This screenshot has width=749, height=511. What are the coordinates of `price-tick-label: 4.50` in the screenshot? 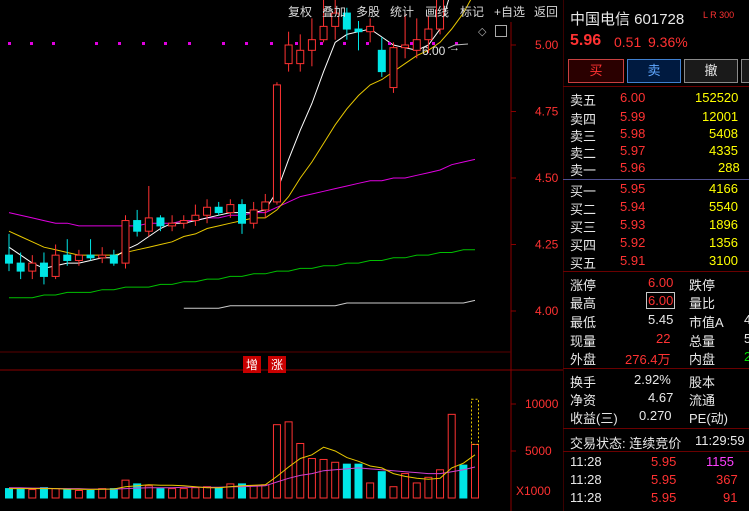 It's located at (547, 178).